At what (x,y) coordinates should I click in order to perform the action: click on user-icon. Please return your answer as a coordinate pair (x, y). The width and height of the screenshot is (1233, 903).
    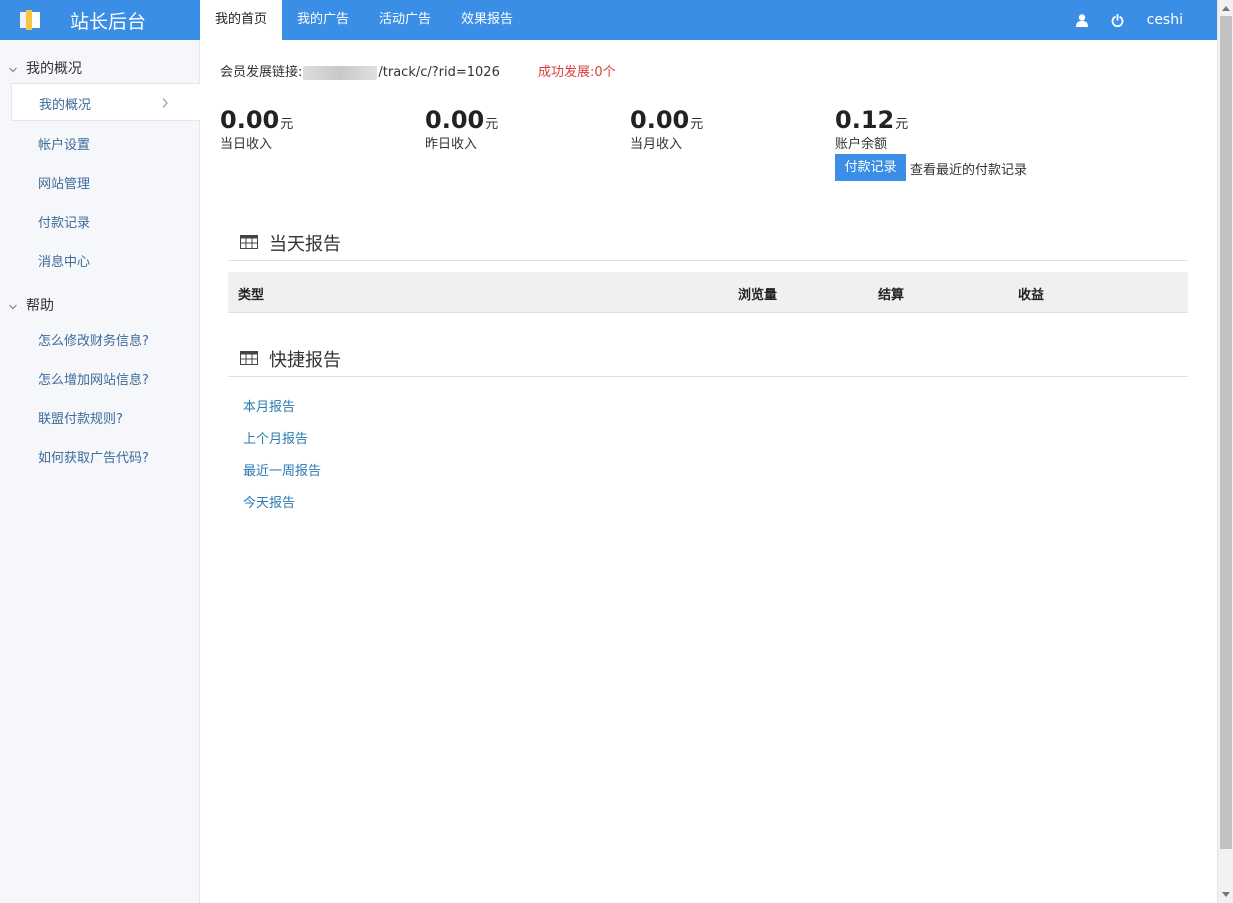
    Looking at the image, I should click on (1082, 20).